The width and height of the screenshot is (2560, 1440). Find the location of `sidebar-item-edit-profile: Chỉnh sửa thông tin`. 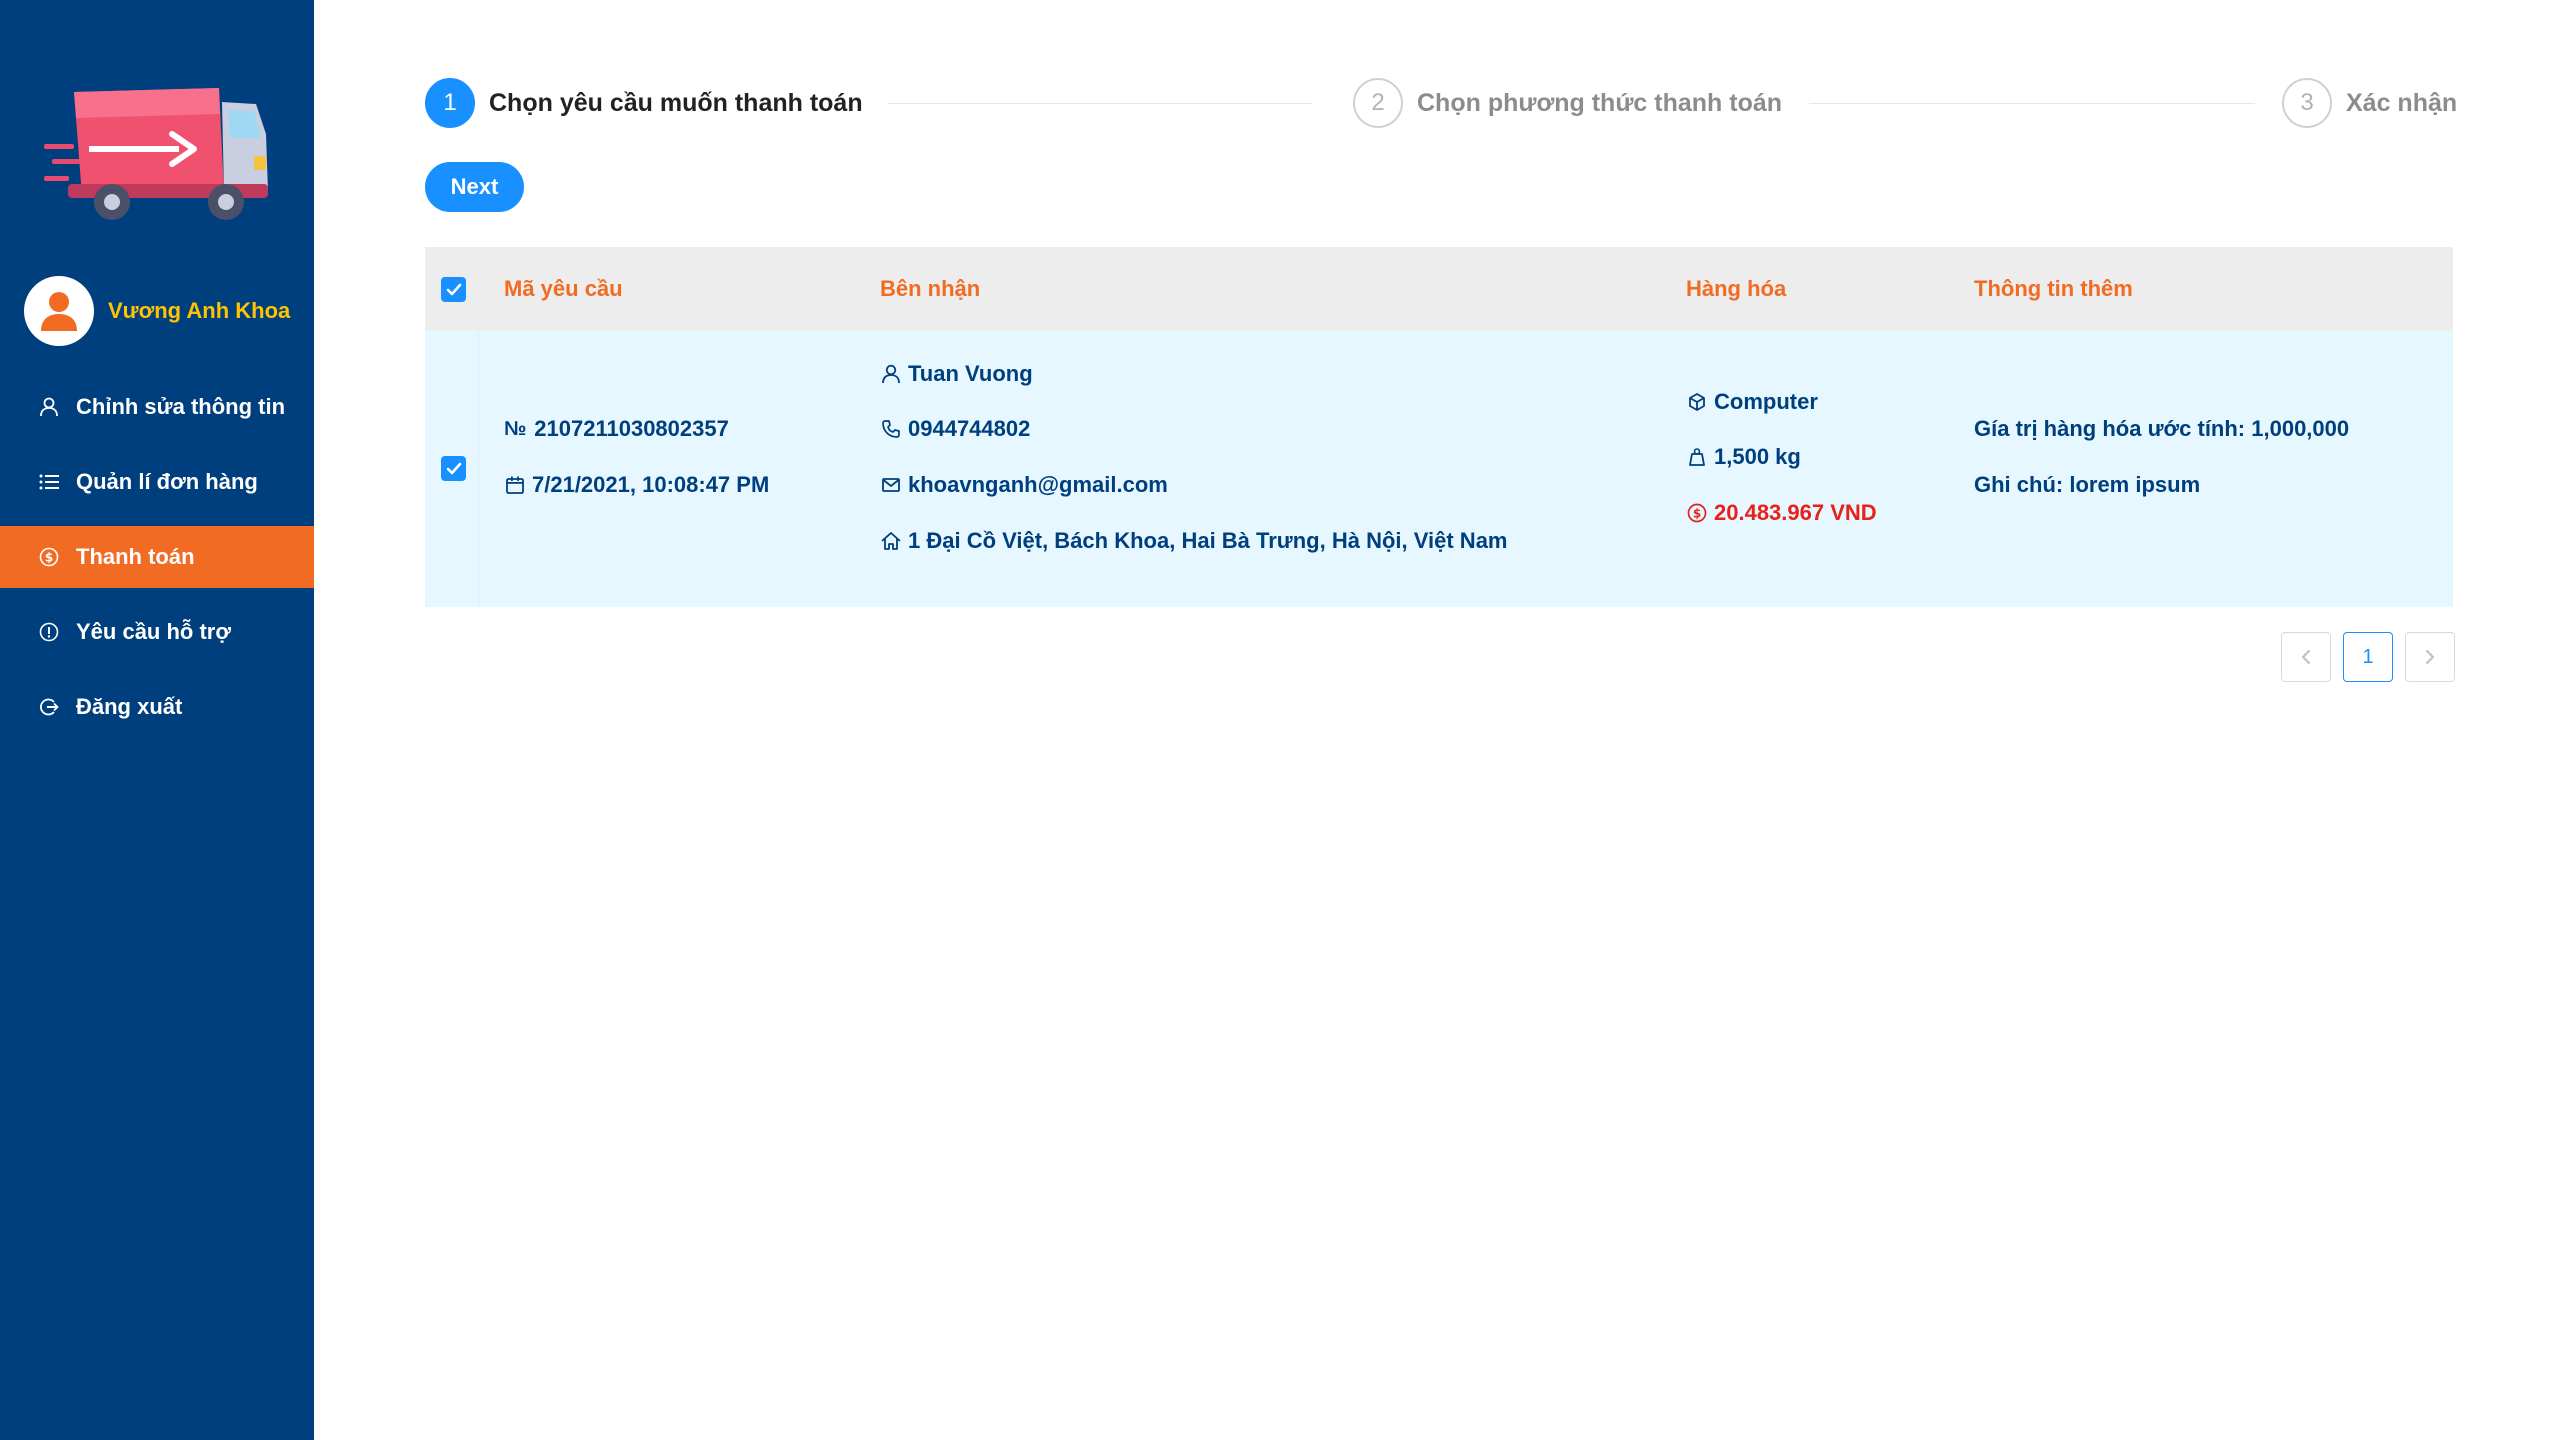

sidebar-item-edit-profile: Chỉnh sửa thông tin is located at coordinates (157, 407).